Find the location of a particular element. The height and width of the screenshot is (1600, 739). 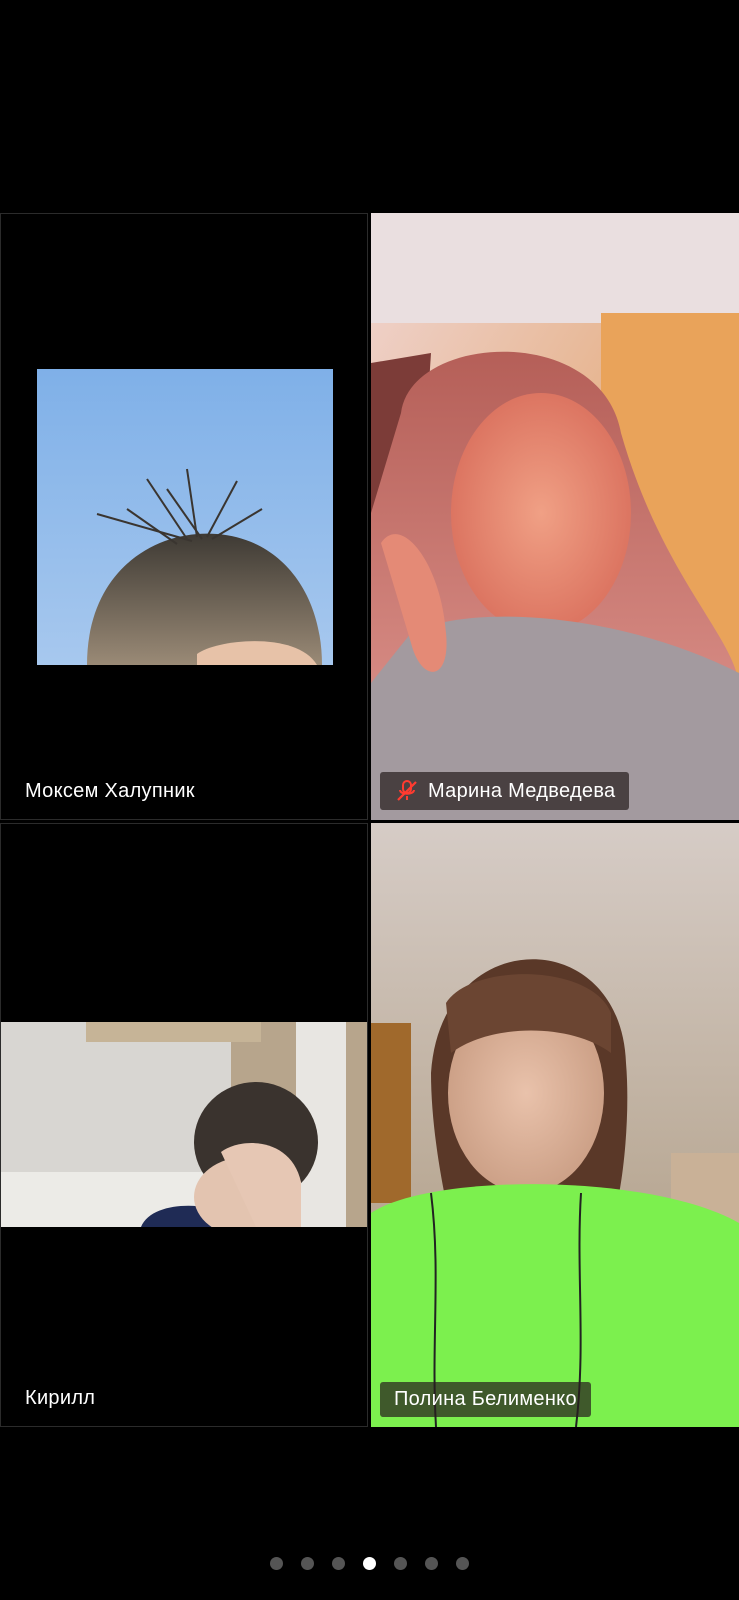

participant-name-plate: Полина Белименко is located at coordinates (485, 1399).